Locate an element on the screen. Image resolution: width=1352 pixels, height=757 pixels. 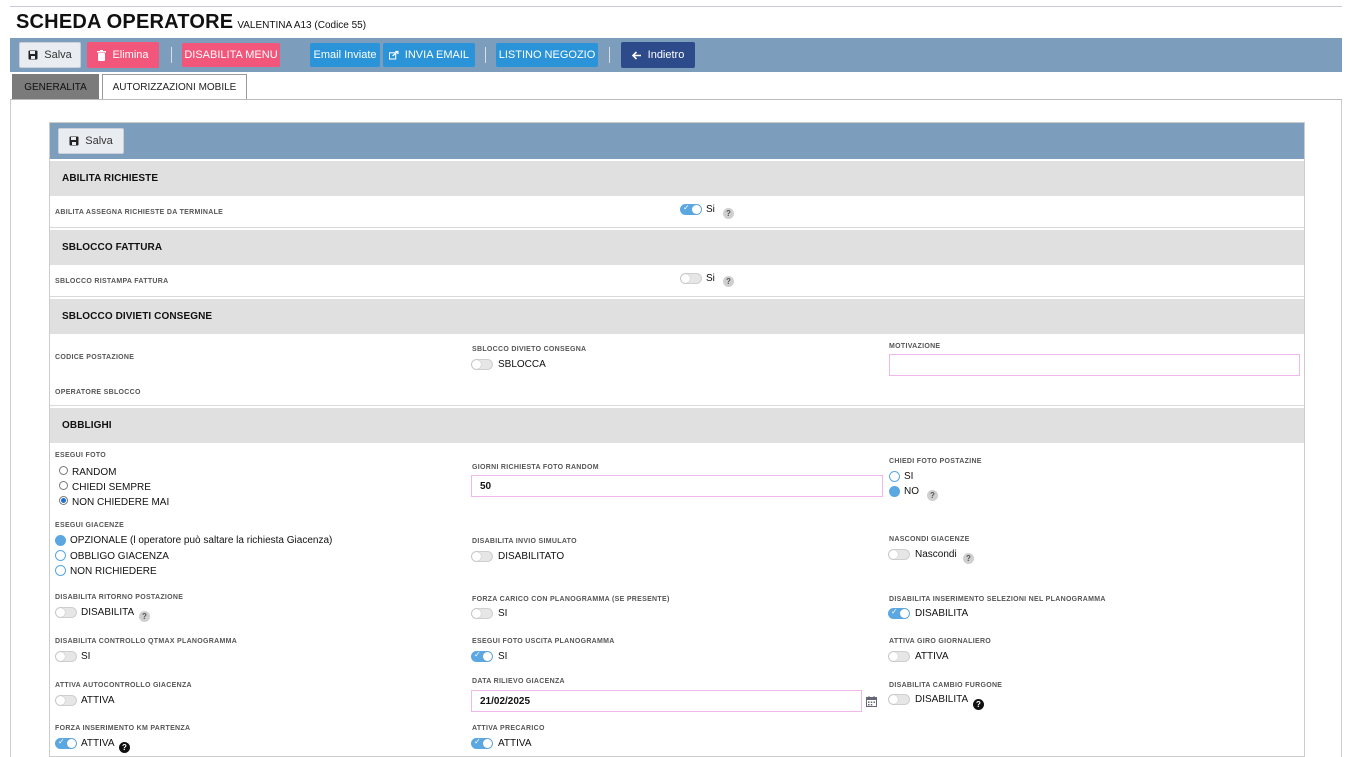
panel-toolbar: Salva is located at coordinates (677, 141).